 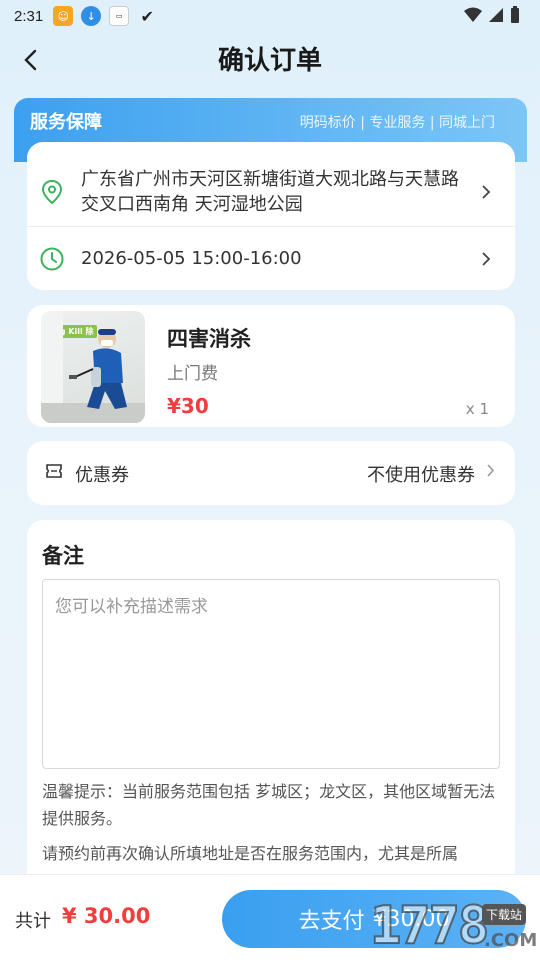 What do you see at coordinates (511, 940) in the screenshot?
I see `watermark-domain: .COM` at bounding box center [511, 940].